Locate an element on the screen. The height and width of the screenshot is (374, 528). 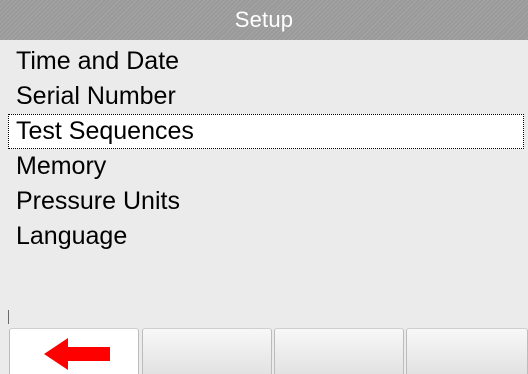
menu-item-serial-number: Serial Number is located at coordinates (266, 96).